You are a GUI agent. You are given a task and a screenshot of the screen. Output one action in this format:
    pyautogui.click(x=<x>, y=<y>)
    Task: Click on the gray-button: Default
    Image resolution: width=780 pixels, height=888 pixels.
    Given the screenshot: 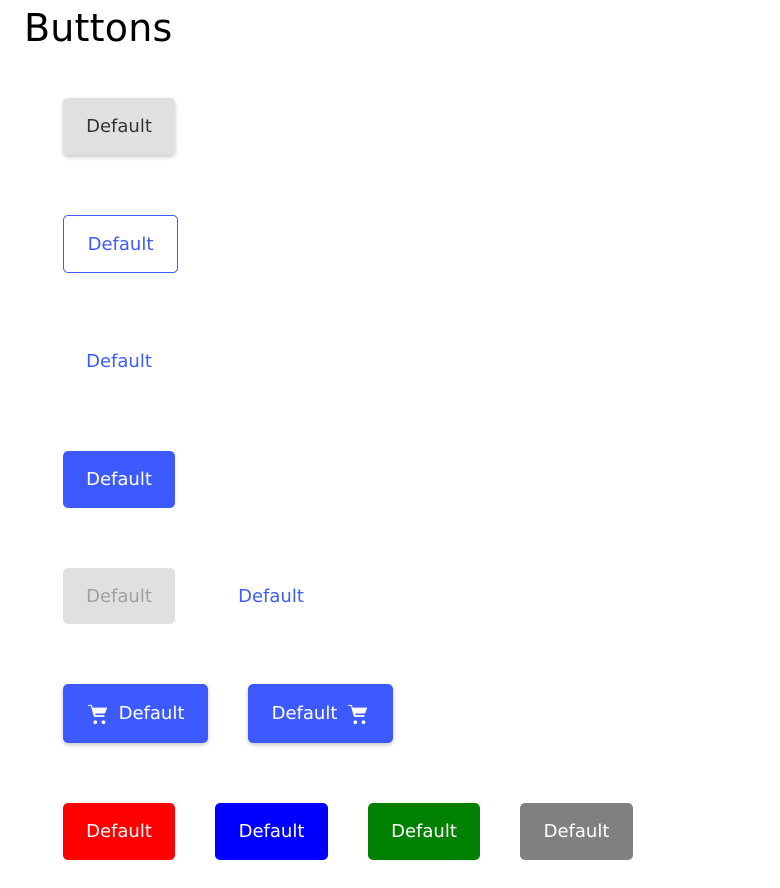 What is the action you would take?
    pyautogui.click(x=576, y=831)
    